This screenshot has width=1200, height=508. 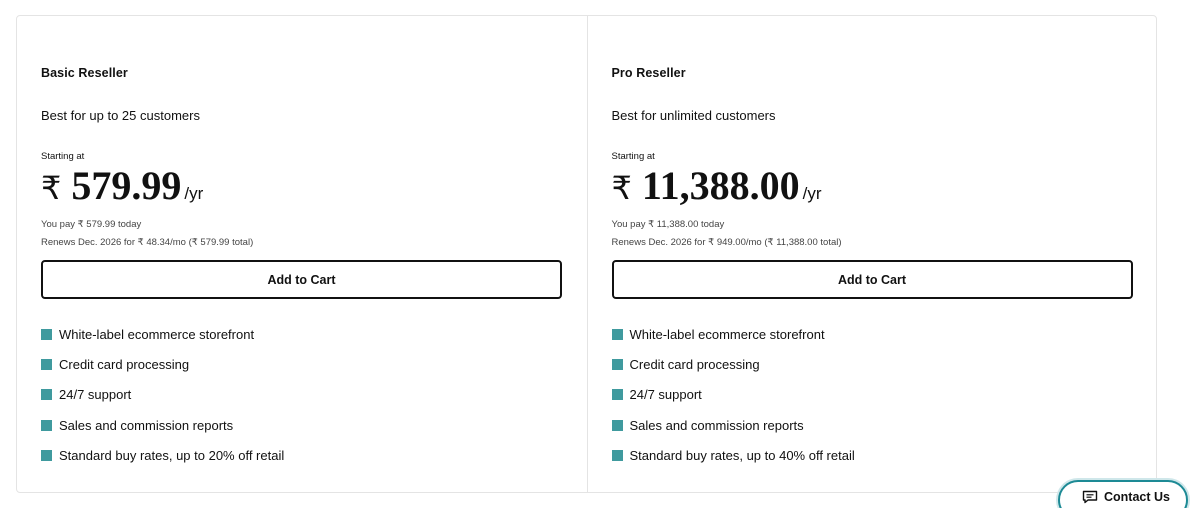 I want to click on plan-description: Best for unlimited customers, so click(x=693, y=115).